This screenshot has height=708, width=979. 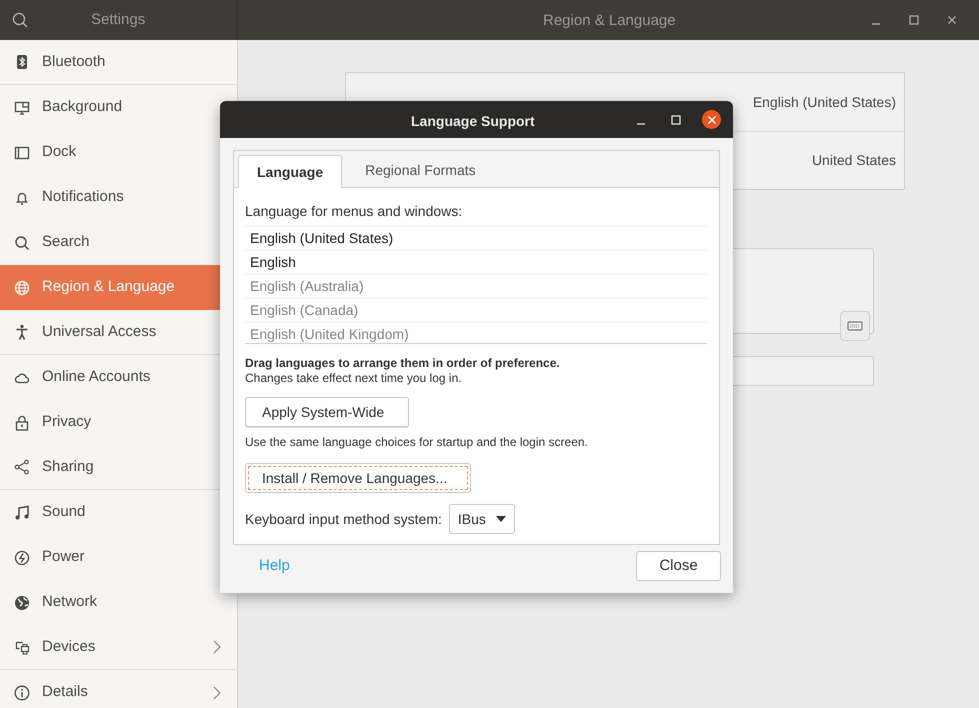 I want to click on apply-note: Use the same language choices for startup and the login screen., so click(x=417, y=442).